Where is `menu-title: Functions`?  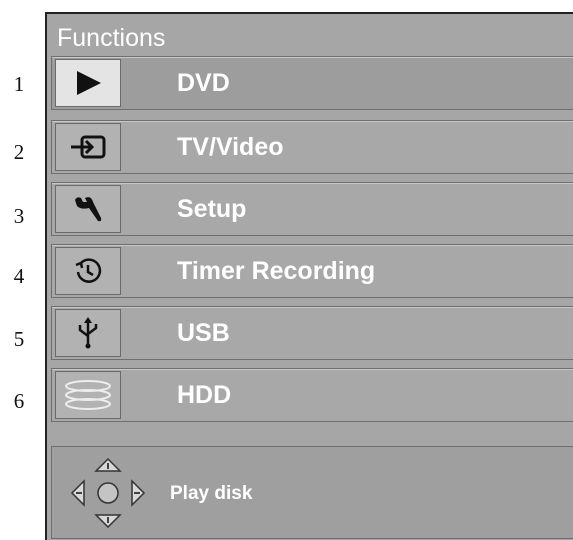
menu-title: Functions is located at coordinates (111, 38).